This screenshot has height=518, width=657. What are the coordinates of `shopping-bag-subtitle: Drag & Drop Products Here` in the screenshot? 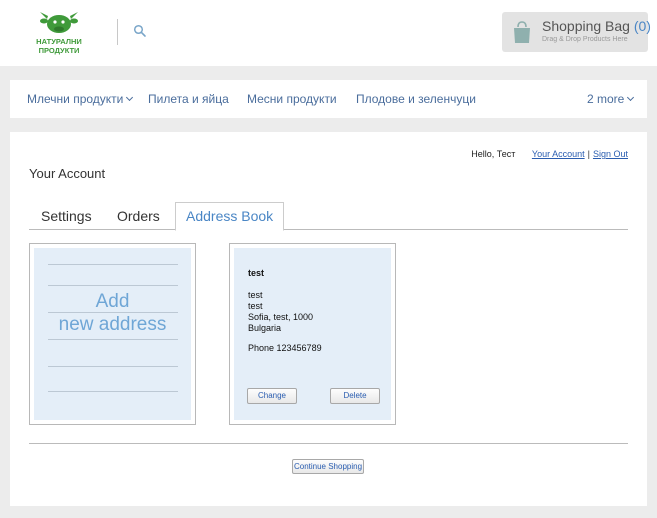 It's located at (585, 39).